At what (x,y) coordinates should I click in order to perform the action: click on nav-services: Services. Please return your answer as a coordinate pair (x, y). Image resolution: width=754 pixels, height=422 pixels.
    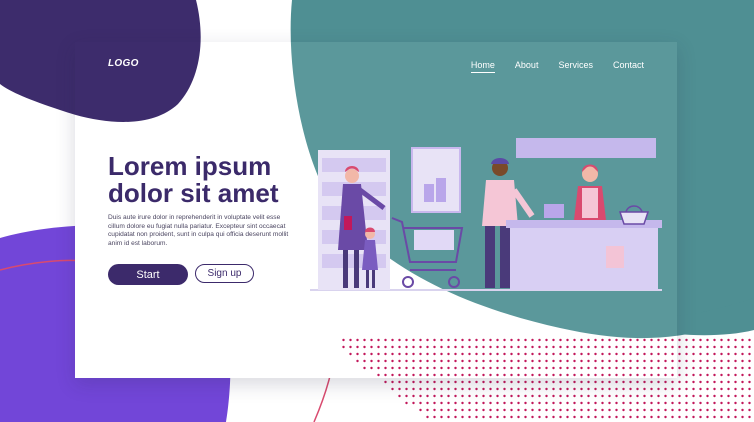
    Looking at the image, I should click on (575, 66).